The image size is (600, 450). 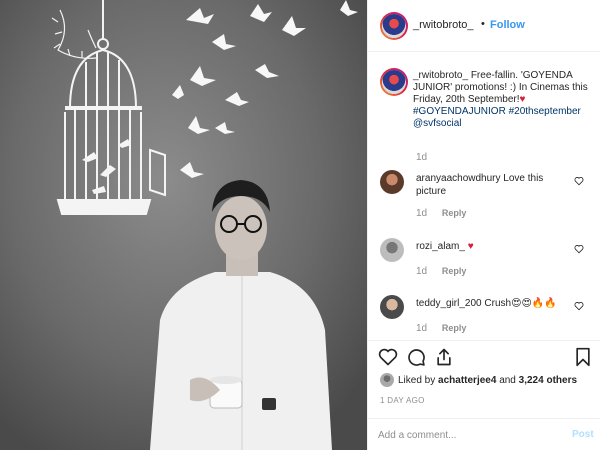 I want to click on post-header: _rwitobroto_ • Follow, so click(x=484, y=26).